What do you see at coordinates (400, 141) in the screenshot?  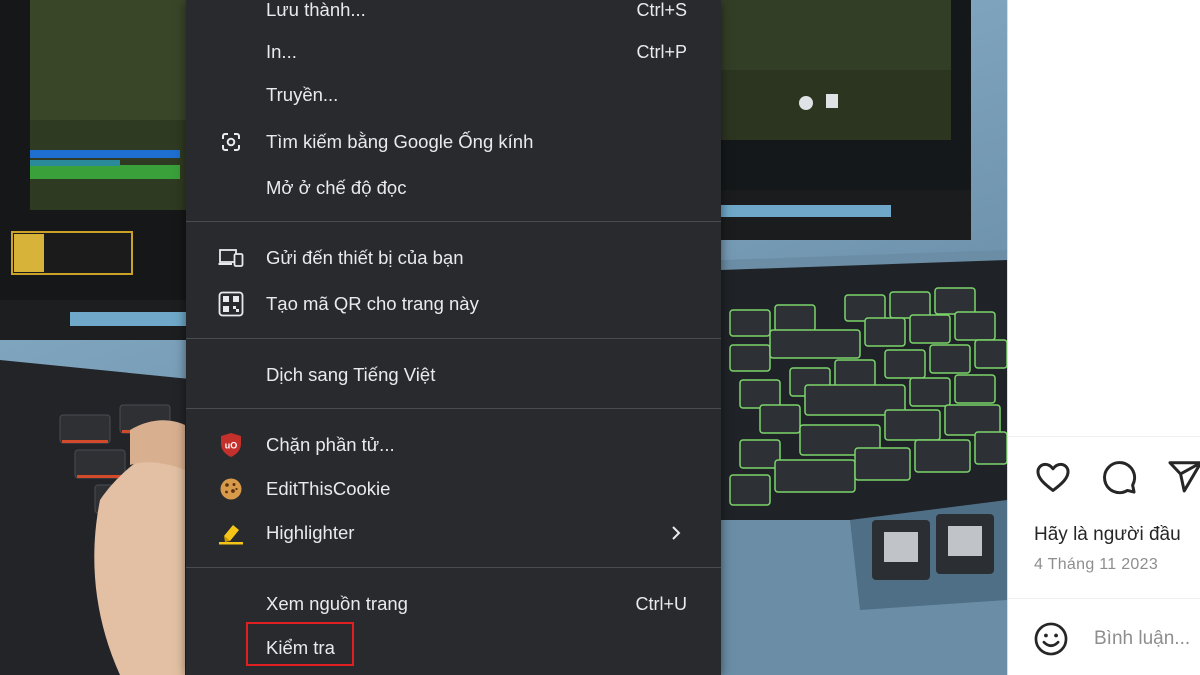 I see `menu-item-label: Tìm kiếm bằng Google Ống kính` at bounding box center [400, 141].